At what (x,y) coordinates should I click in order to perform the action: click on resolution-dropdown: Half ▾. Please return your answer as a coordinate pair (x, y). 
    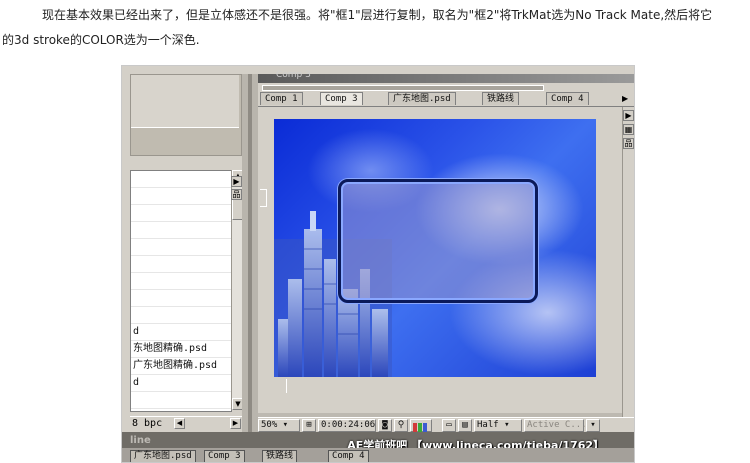
    Looking at the image, I should click on (498, 425).